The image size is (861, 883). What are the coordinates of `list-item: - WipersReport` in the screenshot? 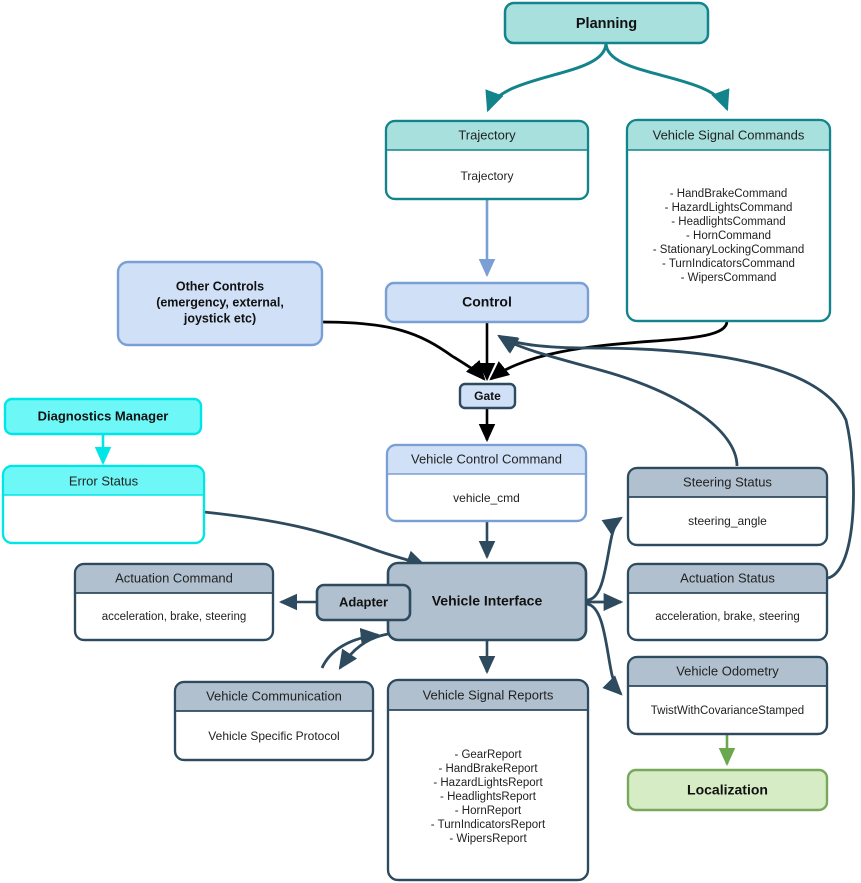 It's located at (488, 839).